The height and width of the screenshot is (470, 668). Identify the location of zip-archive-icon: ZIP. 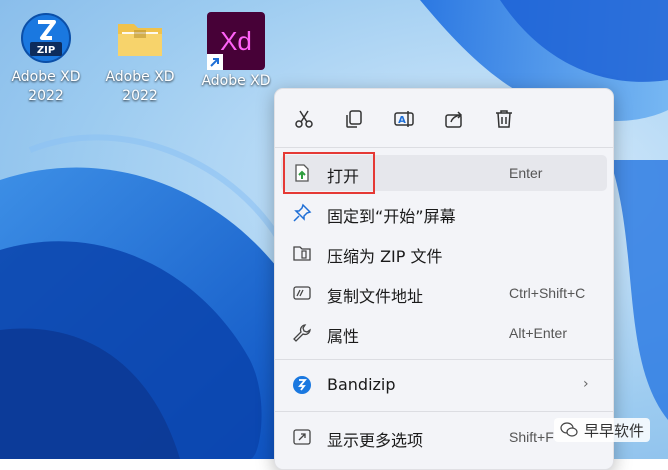
(46, 38).